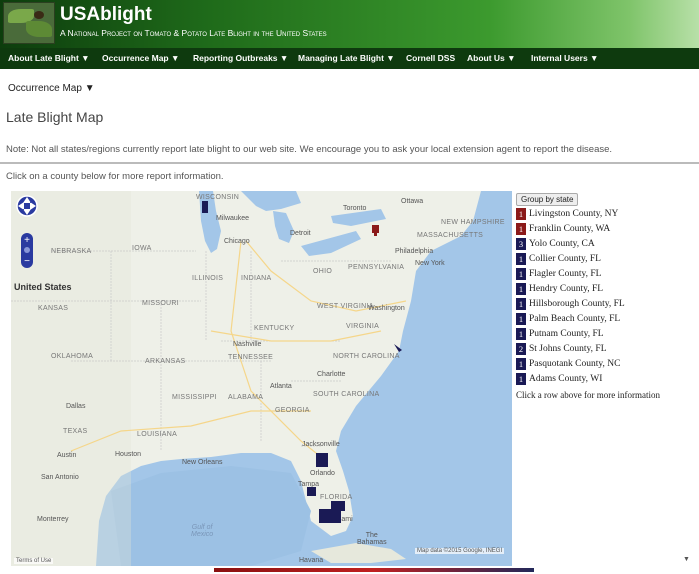  What do you see at coordinates (559, 380) in the screenshot?
I see `report-row: 1 Adams County, WI` at bounding box center [559, 380].